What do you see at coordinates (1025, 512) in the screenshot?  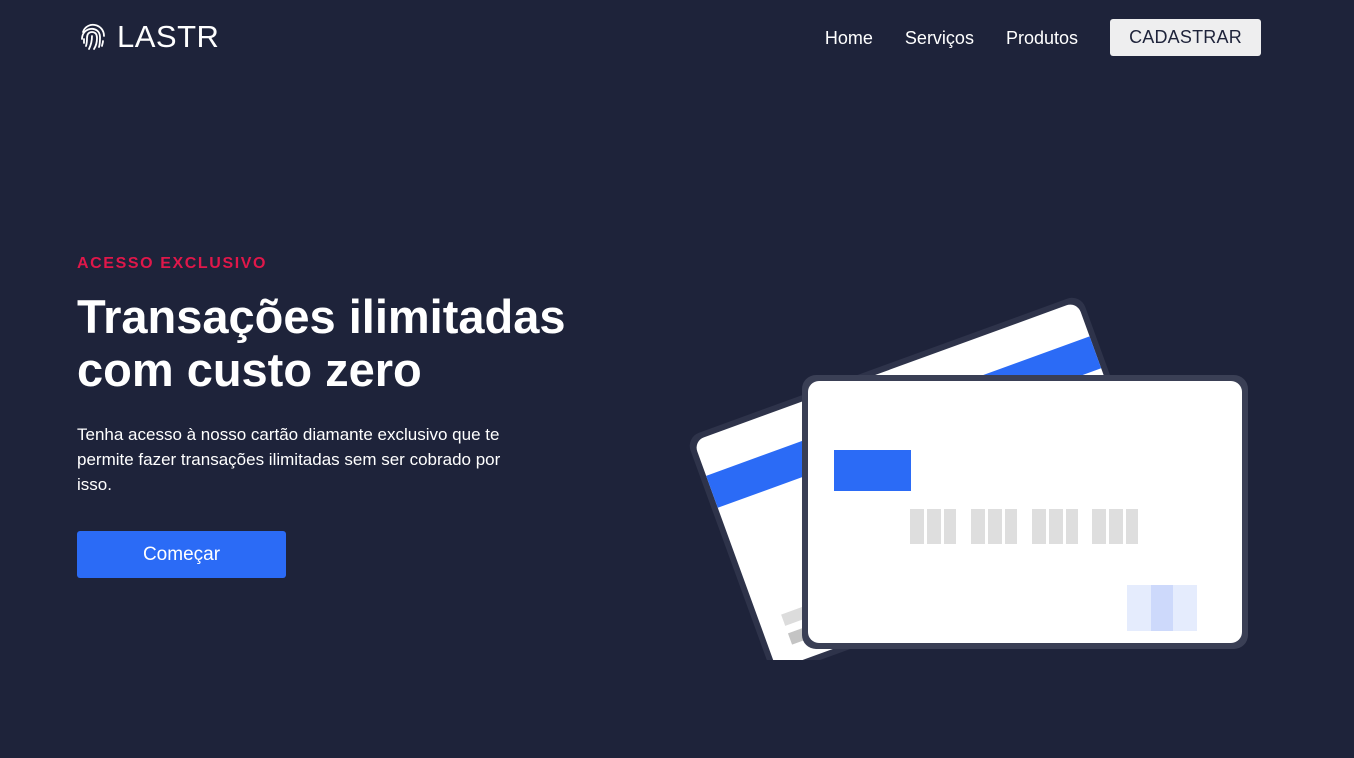 I see `front-card` at bounding box center [1025, 512].